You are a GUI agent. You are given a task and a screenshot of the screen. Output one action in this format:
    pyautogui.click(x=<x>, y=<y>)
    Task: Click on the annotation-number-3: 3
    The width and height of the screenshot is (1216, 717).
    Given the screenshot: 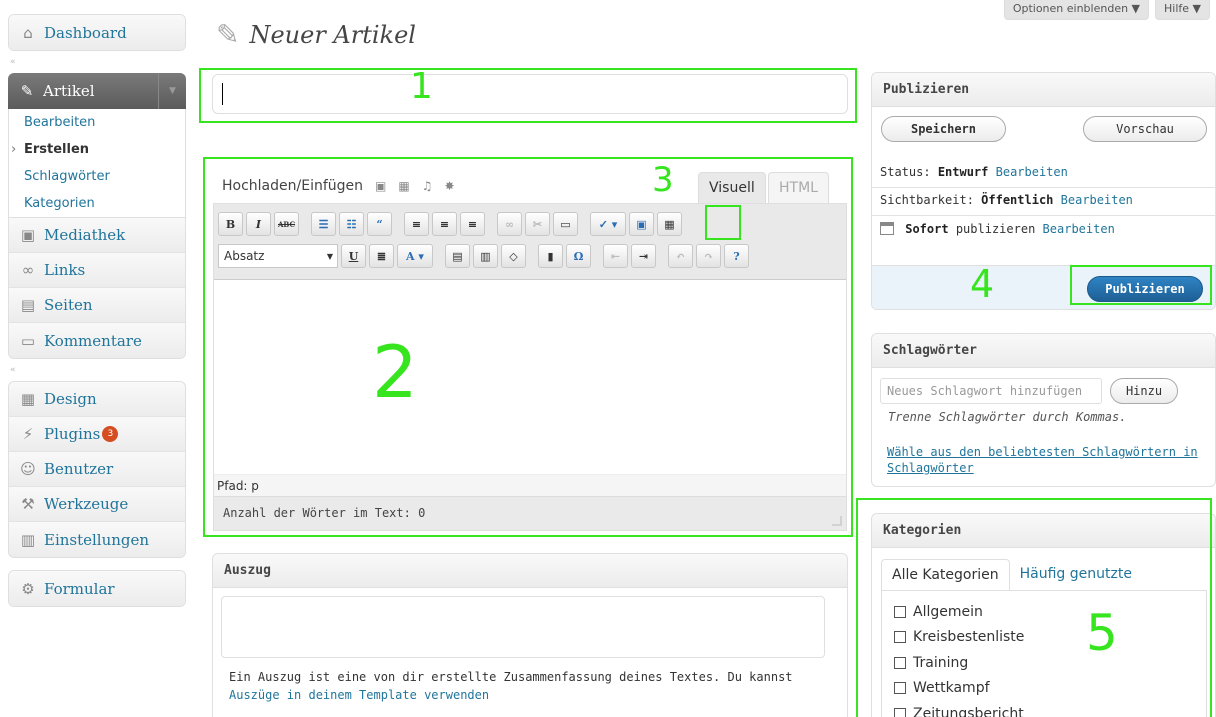 What is the action you would take?
    pyautogui.click(x=663, y=180)
    